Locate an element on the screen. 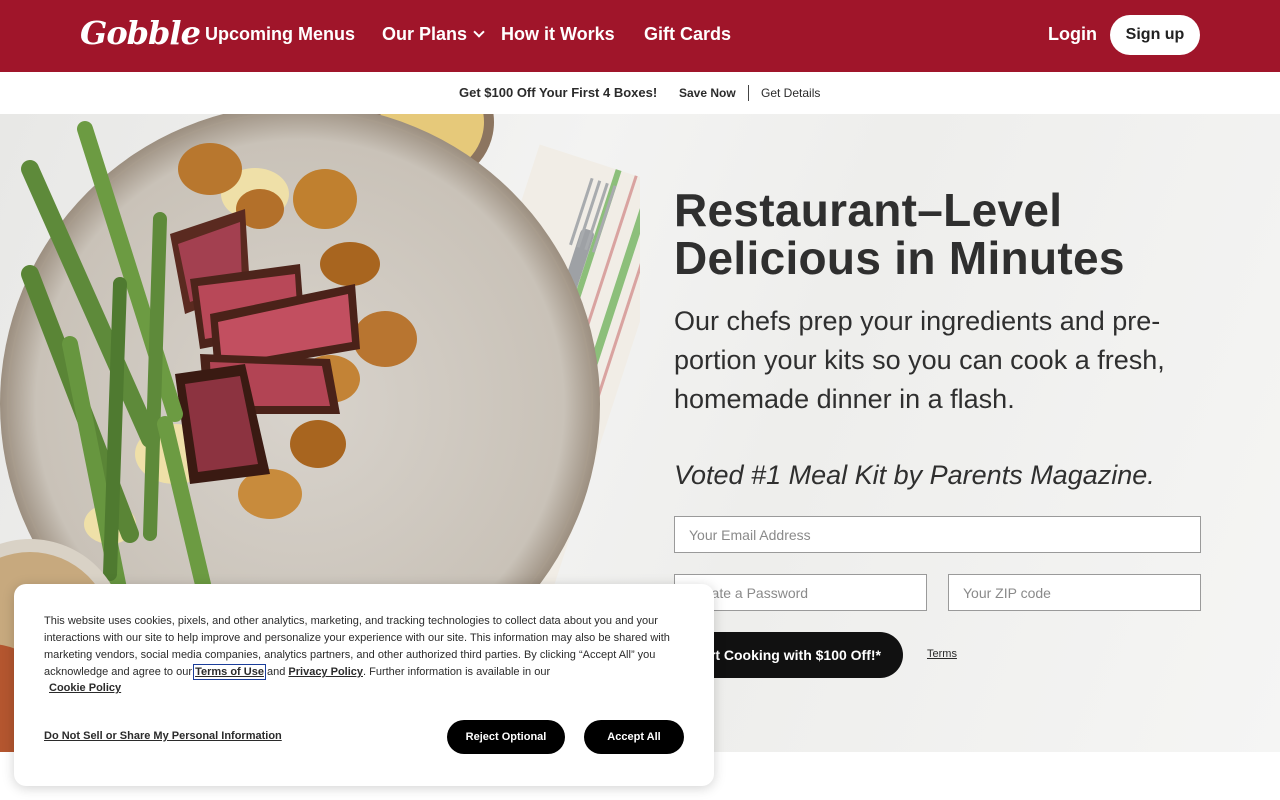  nav-upcoming-menus-label: Upcoming Menus is located at coordinates (280, 34).